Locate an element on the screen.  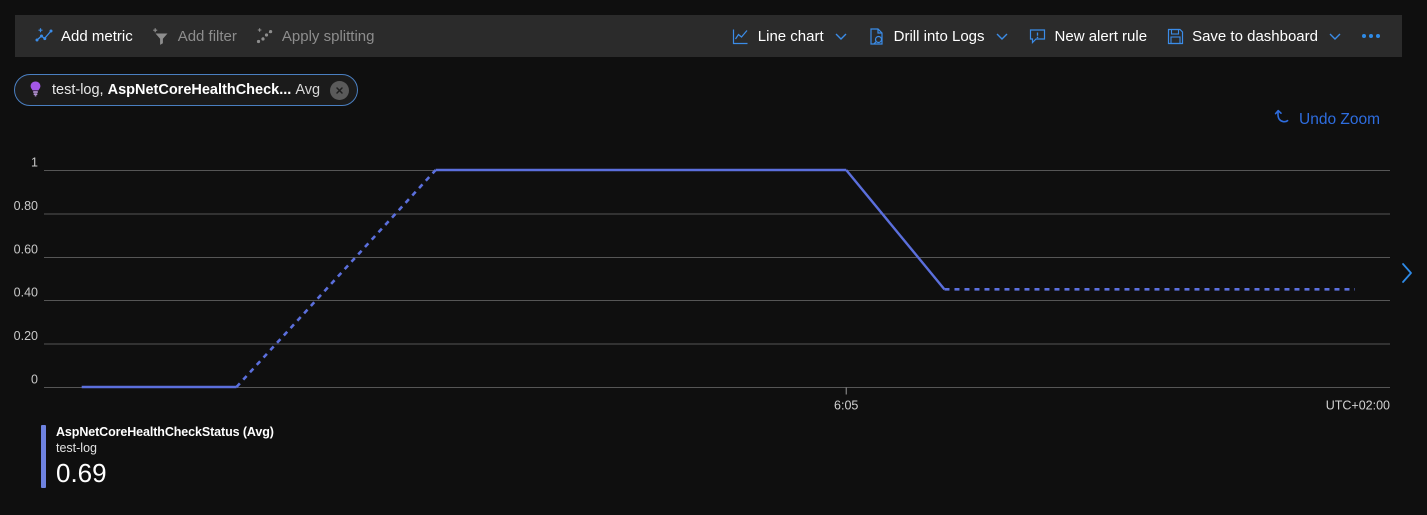
line-chart-button: Line chart is located at coordinates (790, 36).